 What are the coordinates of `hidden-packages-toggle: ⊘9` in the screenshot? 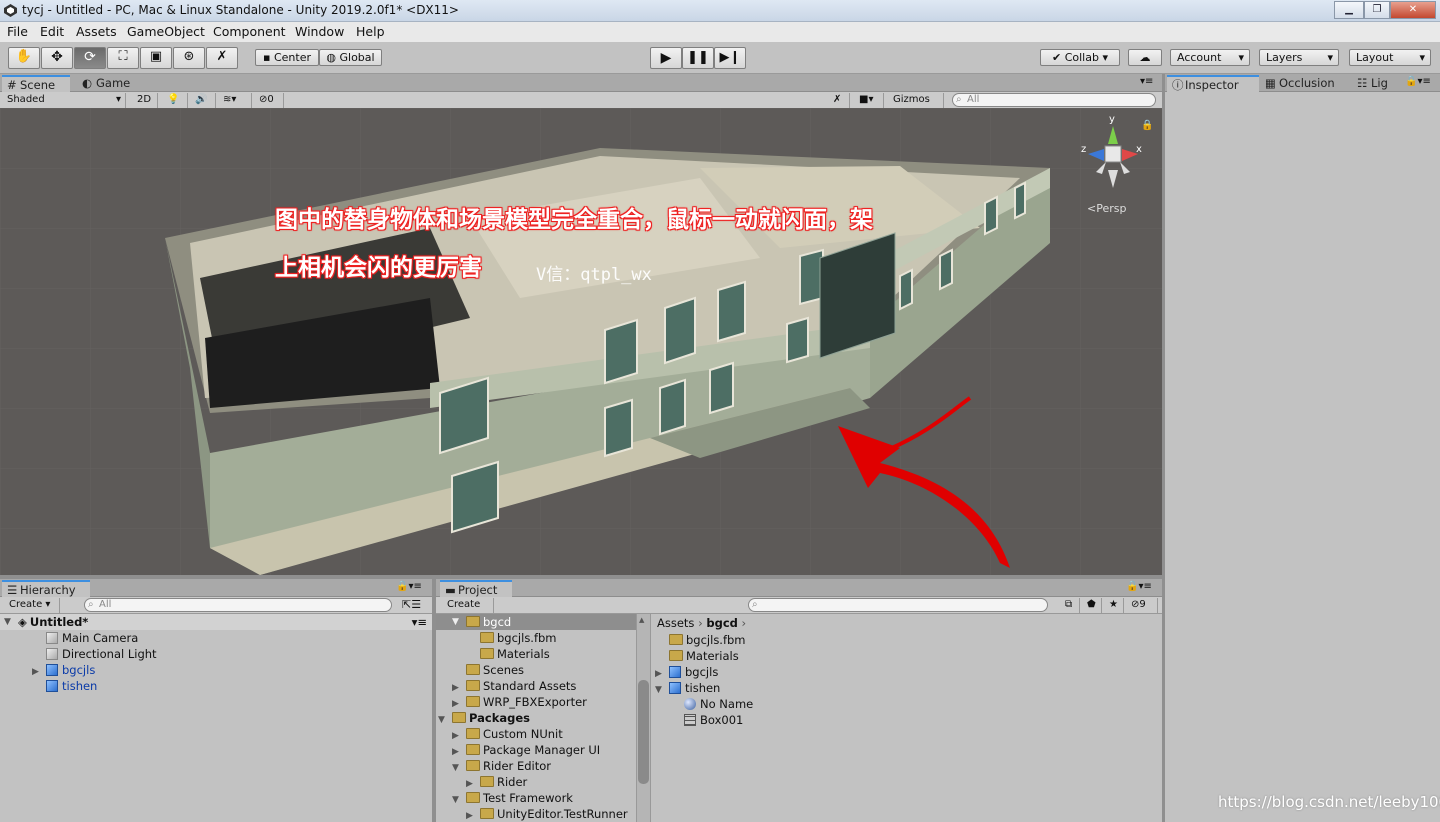 It's located at (1142, 605).